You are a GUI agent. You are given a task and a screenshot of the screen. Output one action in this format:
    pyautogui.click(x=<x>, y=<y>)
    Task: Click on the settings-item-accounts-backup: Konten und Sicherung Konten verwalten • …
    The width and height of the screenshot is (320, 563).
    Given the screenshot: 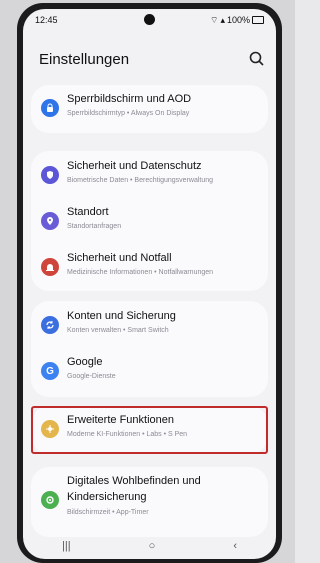 What is the action you would take?
    pyautogui.click(x=149, y=326)
    